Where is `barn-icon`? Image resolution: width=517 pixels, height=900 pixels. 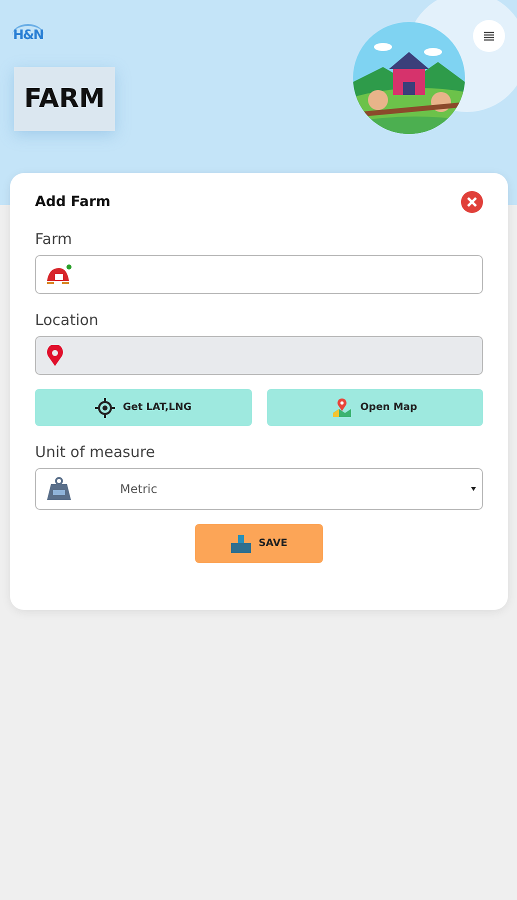
barn-icon is located at coordinates (59, 275).